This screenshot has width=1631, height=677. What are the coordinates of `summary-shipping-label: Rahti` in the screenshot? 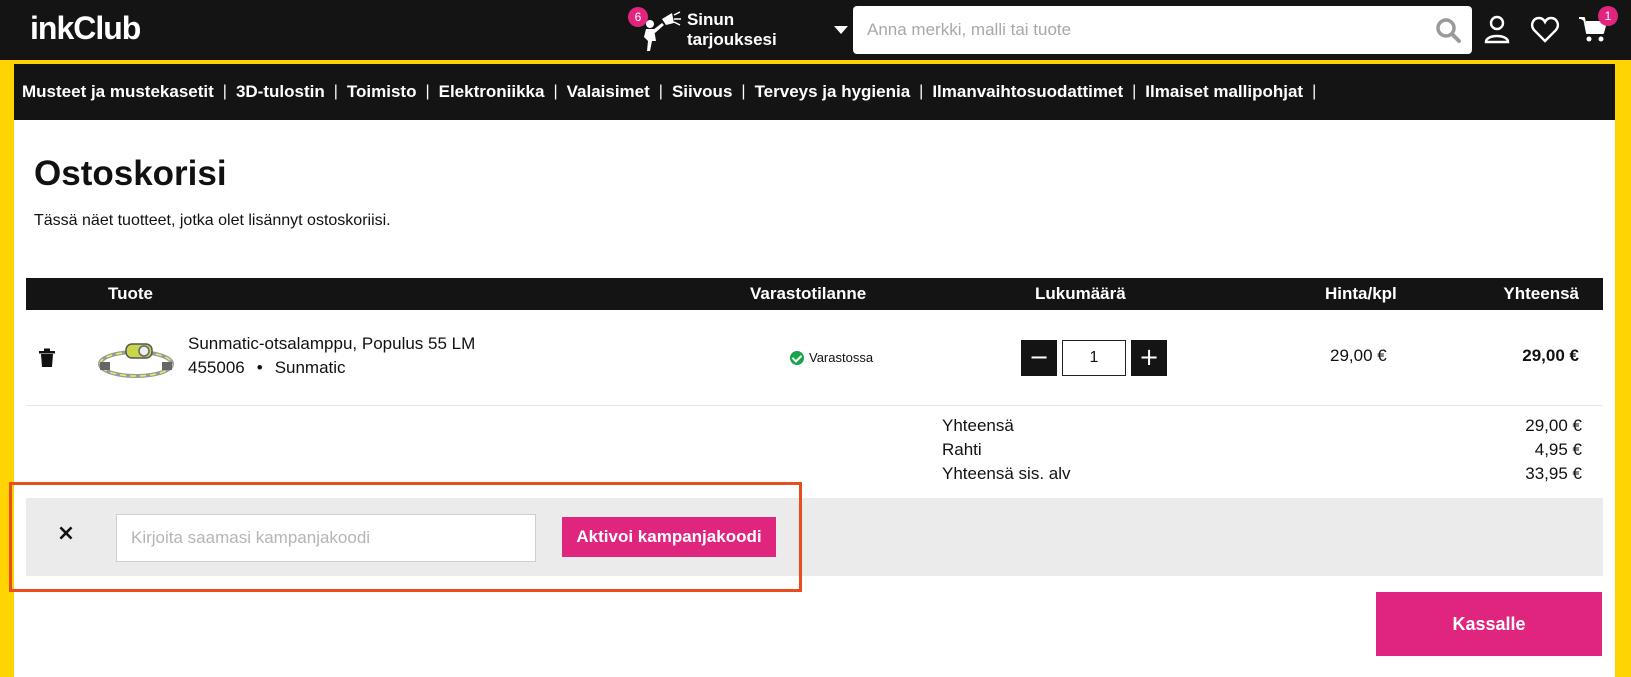 It's located at (962, 449).